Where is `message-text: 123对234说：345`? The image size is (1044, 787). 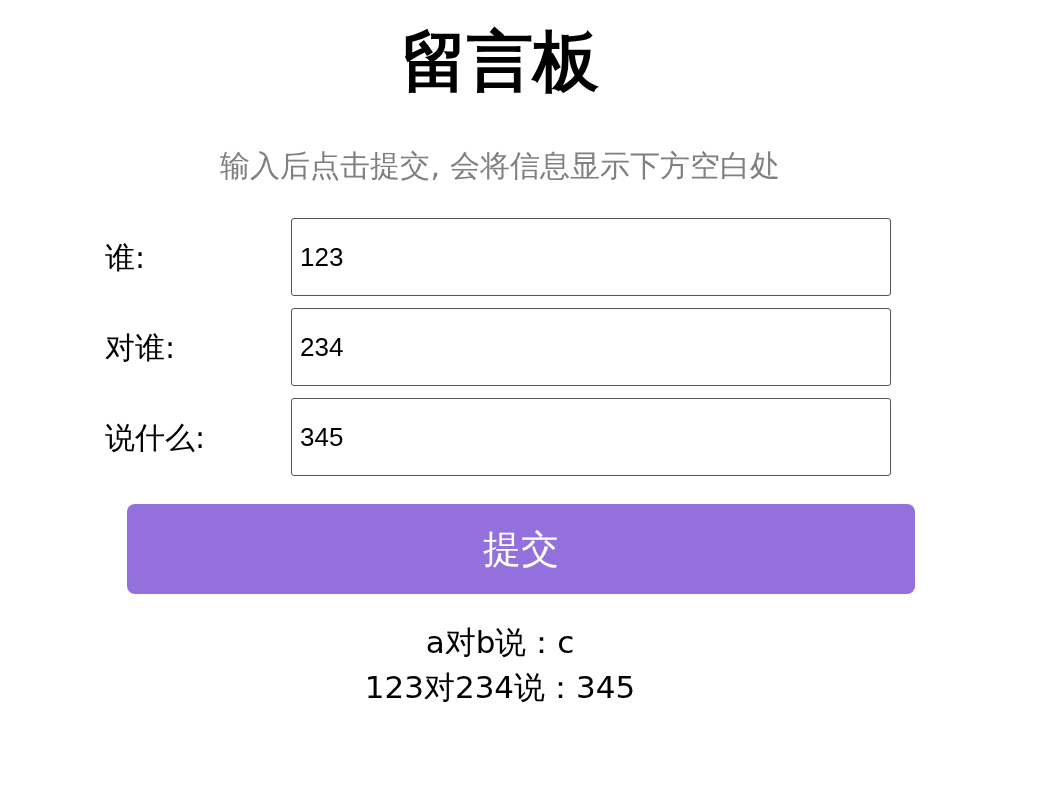 message-text: 123对234说：345 is located at coordinates (500, 687).